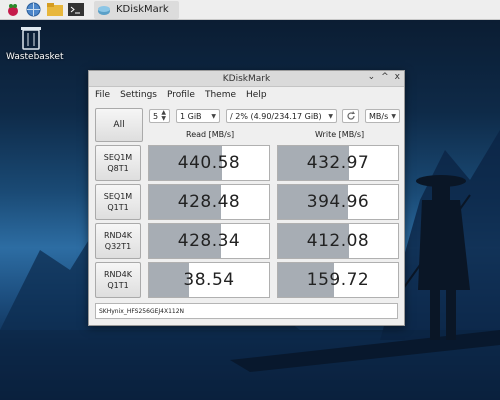 The image size is (500, 400). Describe the element at coordinates (281, 116) in the screenshot. I see `location-select: / 2% (4.90/234.17 GiB) ▼` at that location.